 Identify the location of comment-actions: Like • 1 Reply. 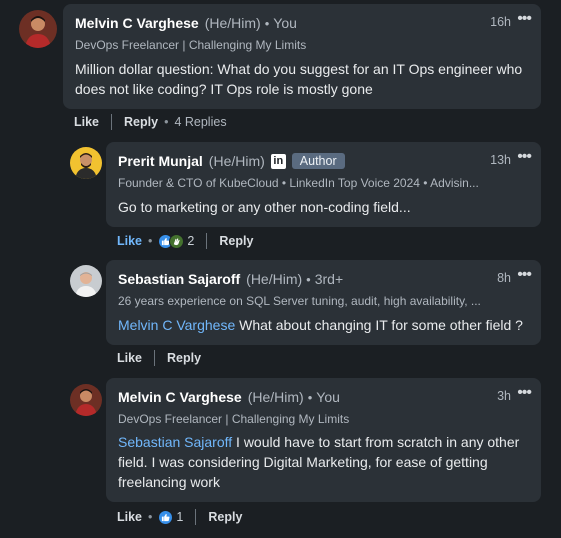
(179, 517).